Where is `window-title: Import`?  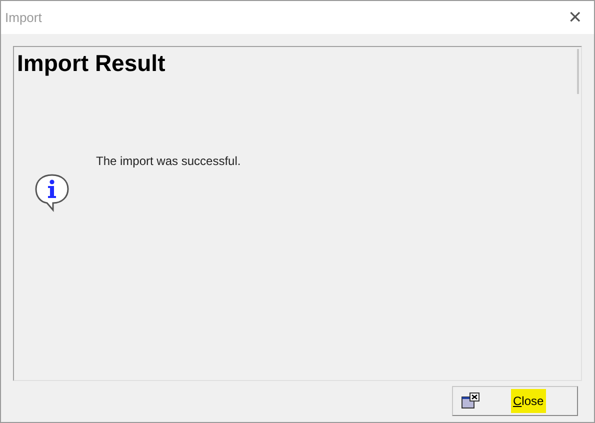
window-title: Import is located at coordinates (23, 17).